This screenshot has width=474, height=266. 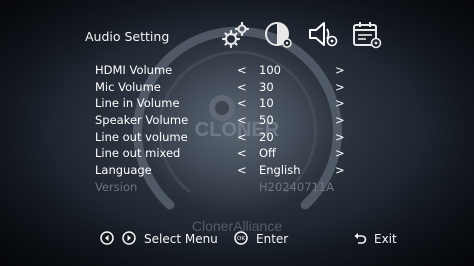 I want to click on footer-hint-bar: Select Menu OK Enter Exit, so click(x=237, y=239).